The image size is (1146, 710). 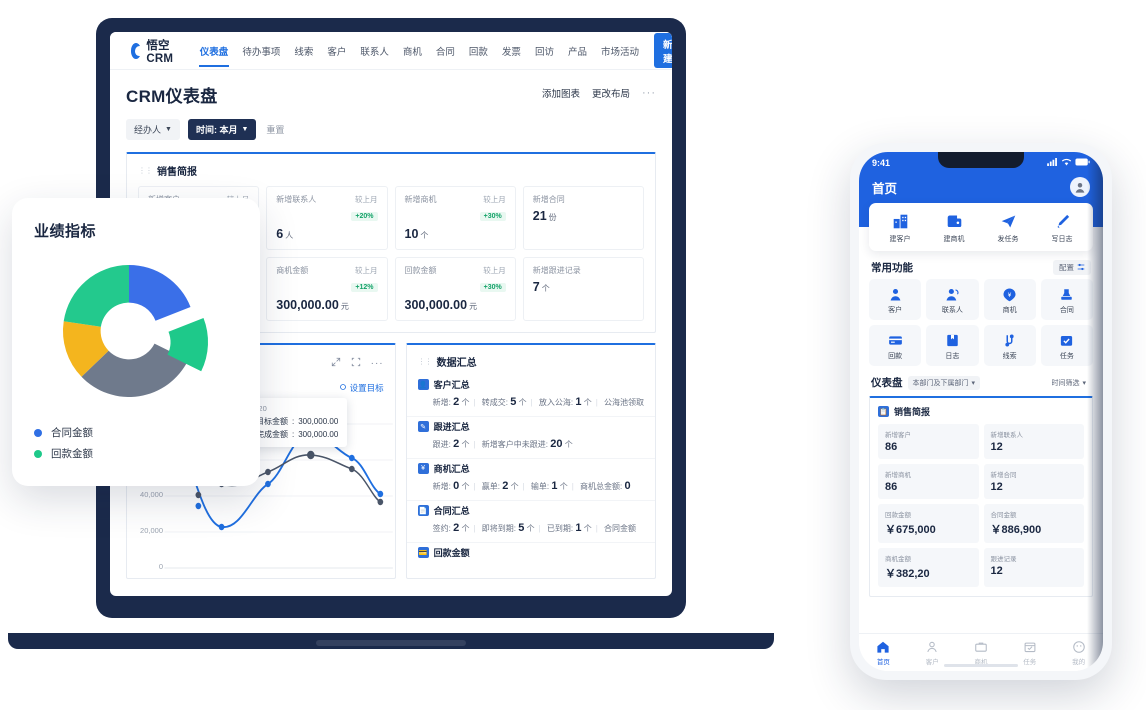 I want to click on func-label: 线索, so click(x=1009, y=356).